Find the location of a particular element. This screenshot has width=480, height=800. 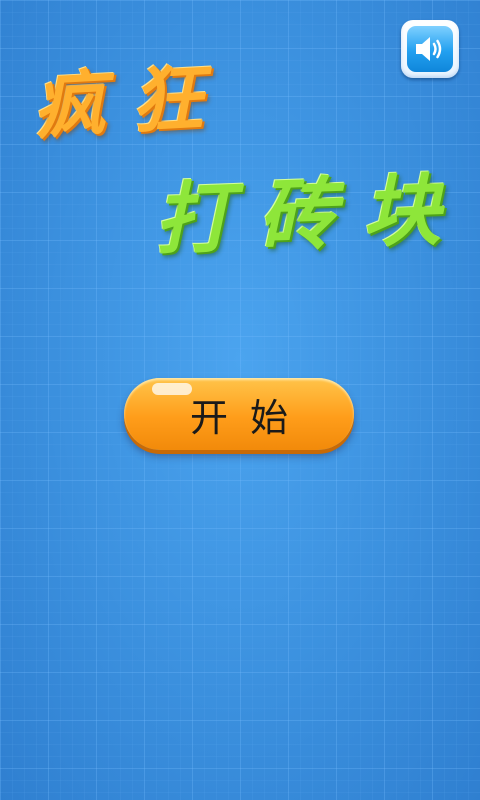

game-title-line-1: 疯狂 is located at coordinates (131, 101).